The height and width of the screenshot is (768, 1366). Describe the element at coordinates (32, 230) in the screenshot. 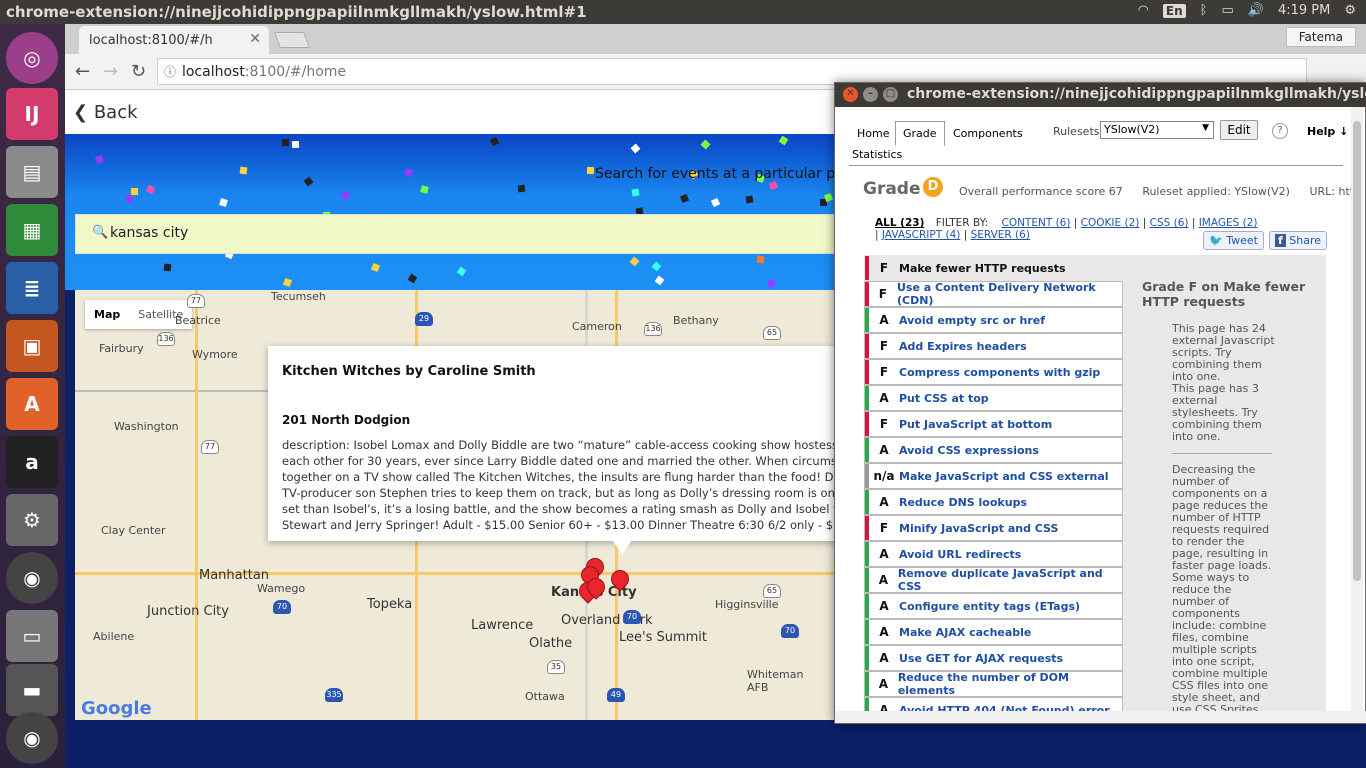

I see `calc-icon: ▦` at that location.